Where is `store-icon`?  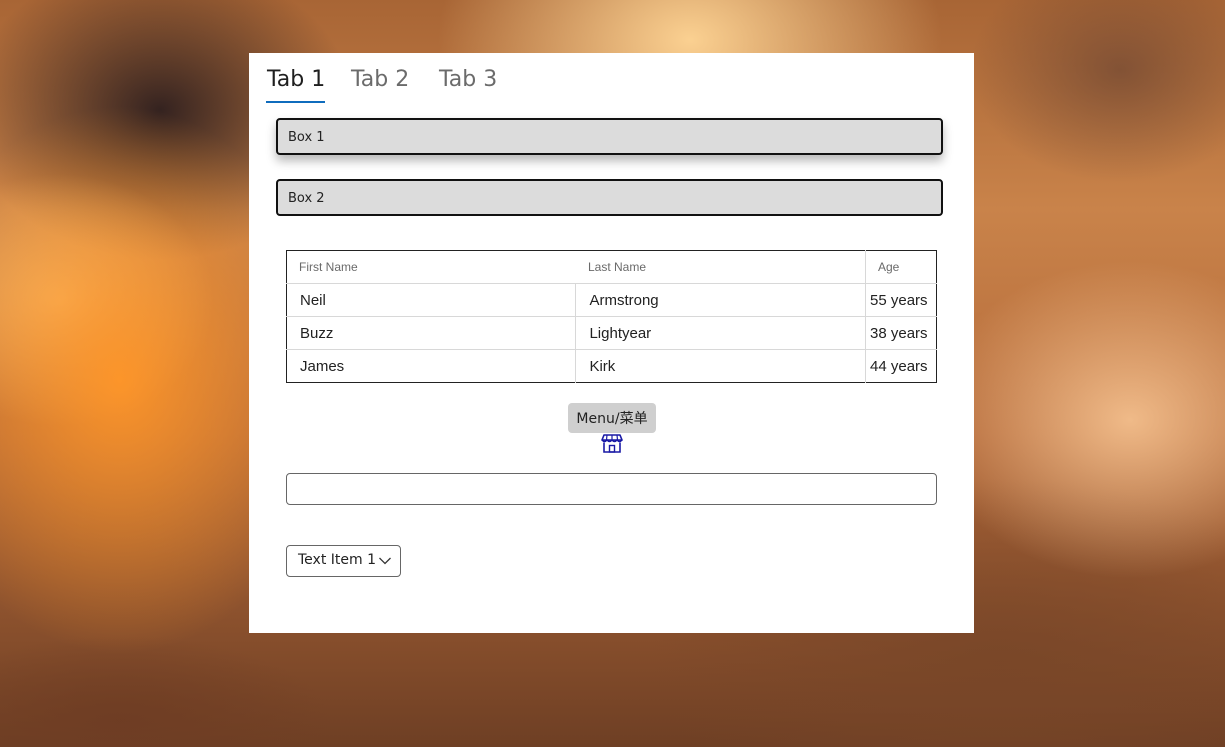 store-icon is located at coordinates (612, 443).